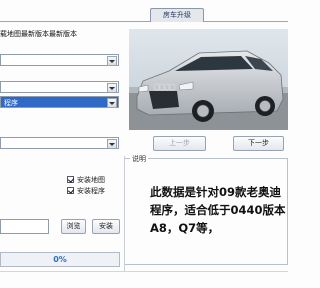 This screenshot has height=288, width=320. What do you see at coordinates (258, 143) in the screenshot?
I see `next-button: 下一步` at bounding box center [258, 143].